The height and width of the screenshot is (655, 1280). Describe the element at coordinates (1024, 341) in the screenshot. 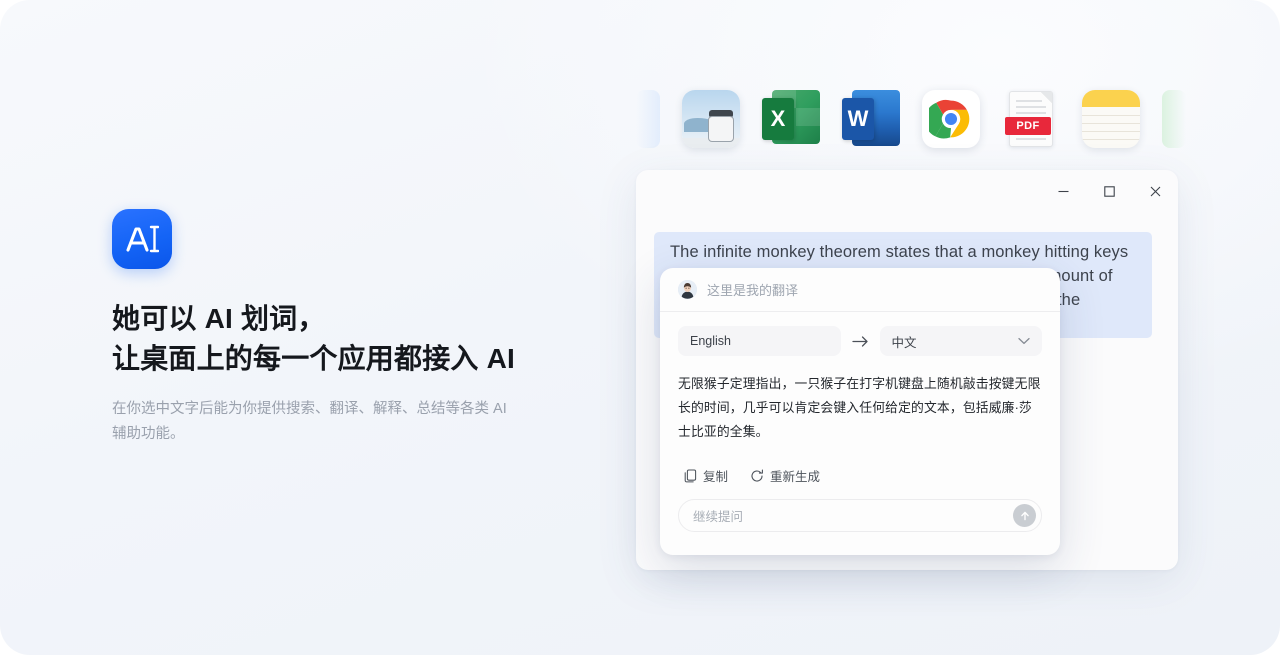

I see `chevron-down-icon` at that location.